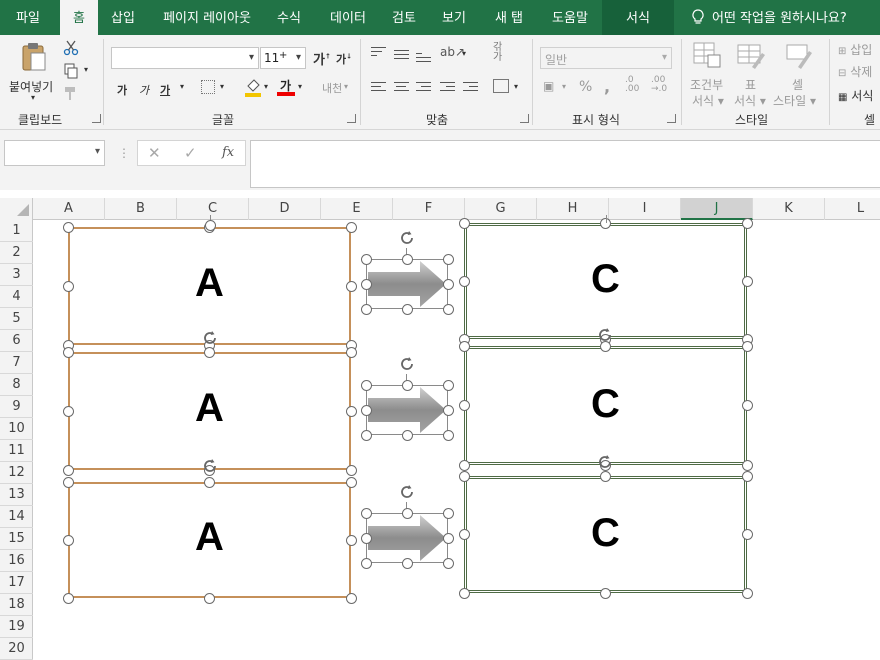 Image resolution: width=880 pixels, height=660 pixels. What do you see at coordinates (34, 57) in the screenshot?
I see `paste-icon` at bounding box center [34, 57].